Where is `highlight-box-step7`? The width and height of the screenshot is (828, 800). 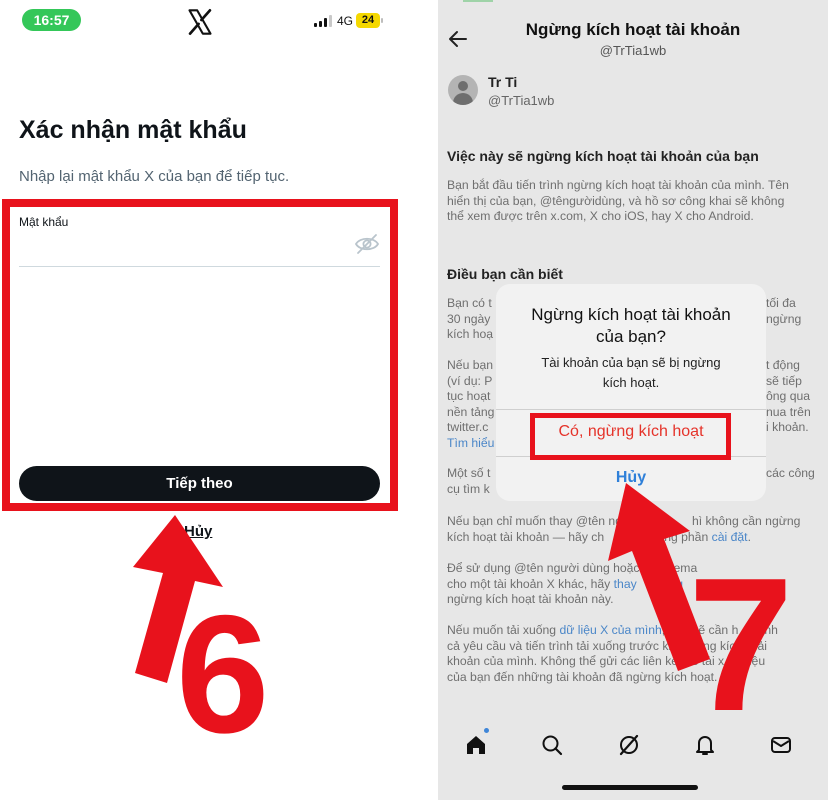
highlight-box-step7 is located at coordinates (630, 436).